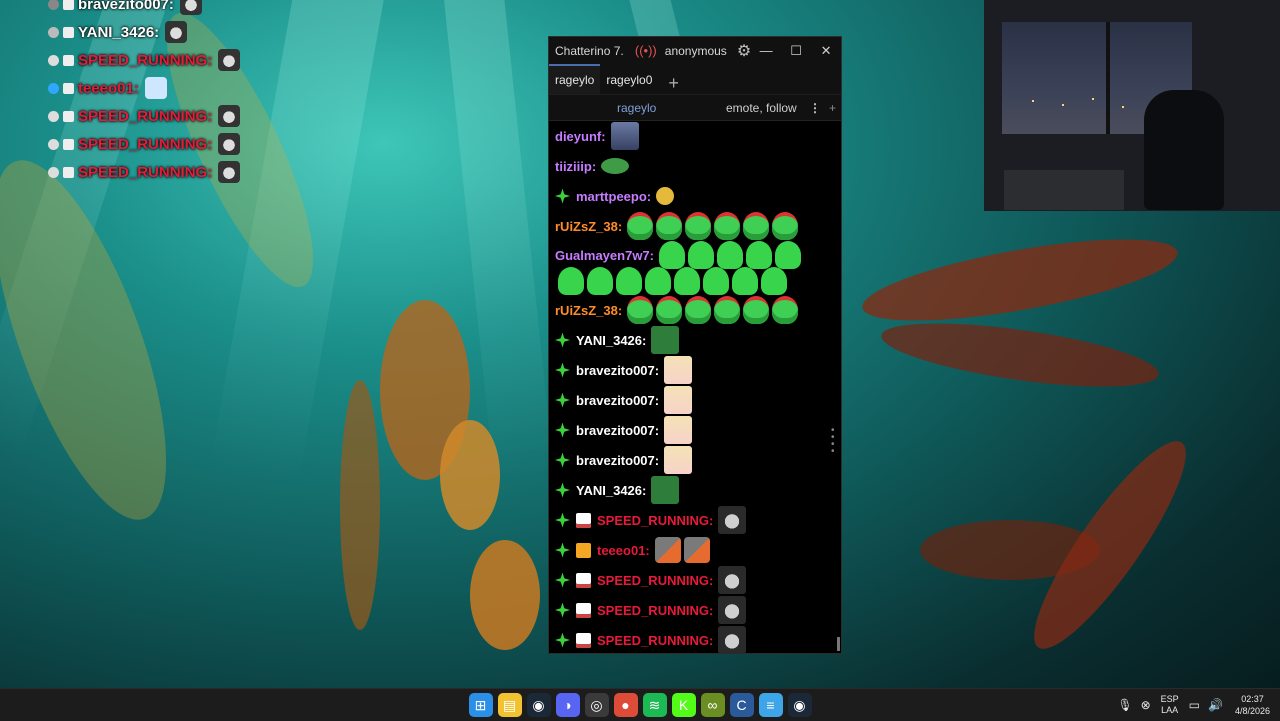 Image resolution: width=1280 pixels, height=721 pixels. What do you see at coordinates (613, 196) in the screenshot?
I see `chat-username: marttpeepo:` at bounding box center [613, 196].